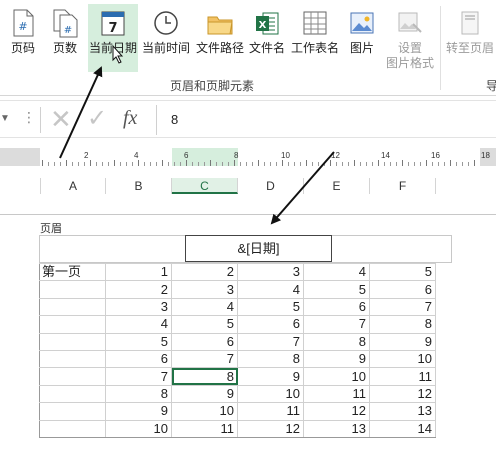 The height and width of the screenshot is (469, 496). What do you see at coordinates (61, 119) in the screenshot?
I see `cancel-icon: ✕` at bounding box center [61, 119].